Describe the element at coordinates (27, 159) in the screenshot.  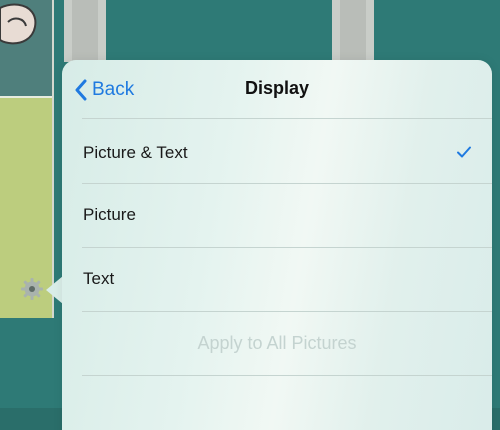
I see `left-panel` at that location.